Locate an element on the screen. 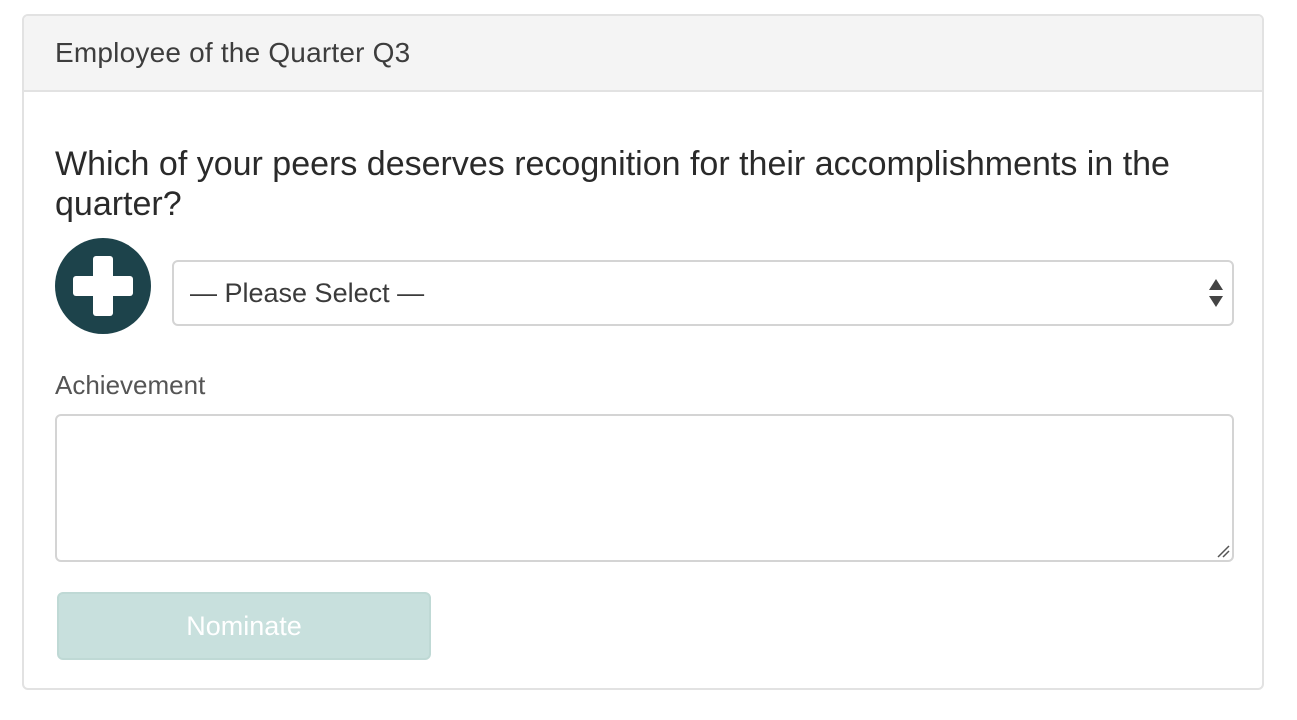  nominate-button: Nominate is located at coordinates (244, 626).